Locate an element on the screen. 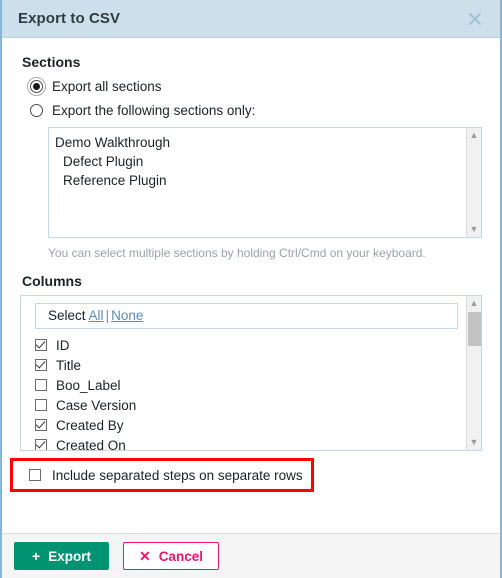 The height and width of the screenshot is (578, 502). export-button: + Export is located at coordinates (61, 556).